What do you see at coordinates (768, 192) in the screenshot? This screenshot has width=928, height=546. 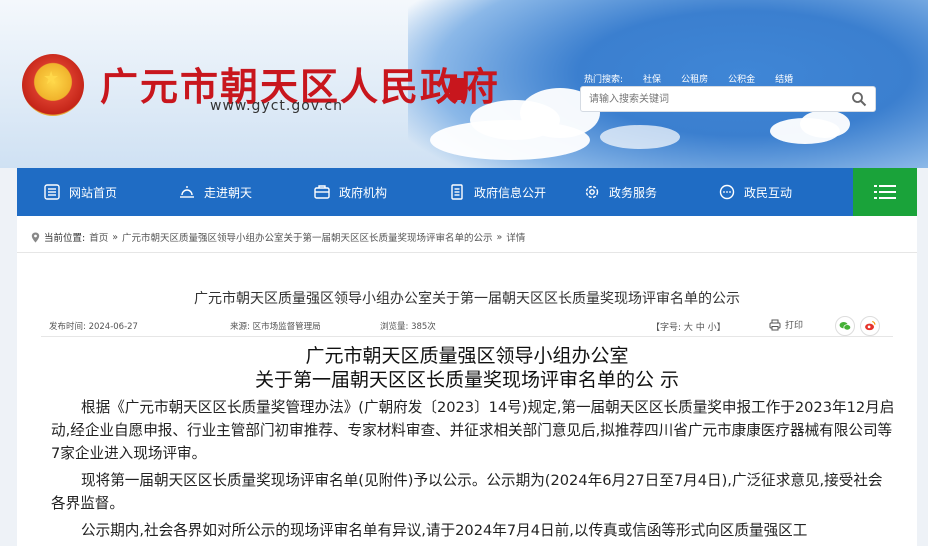 I see `nav-item-label: 政民互动` at bounding box center [768, 192].